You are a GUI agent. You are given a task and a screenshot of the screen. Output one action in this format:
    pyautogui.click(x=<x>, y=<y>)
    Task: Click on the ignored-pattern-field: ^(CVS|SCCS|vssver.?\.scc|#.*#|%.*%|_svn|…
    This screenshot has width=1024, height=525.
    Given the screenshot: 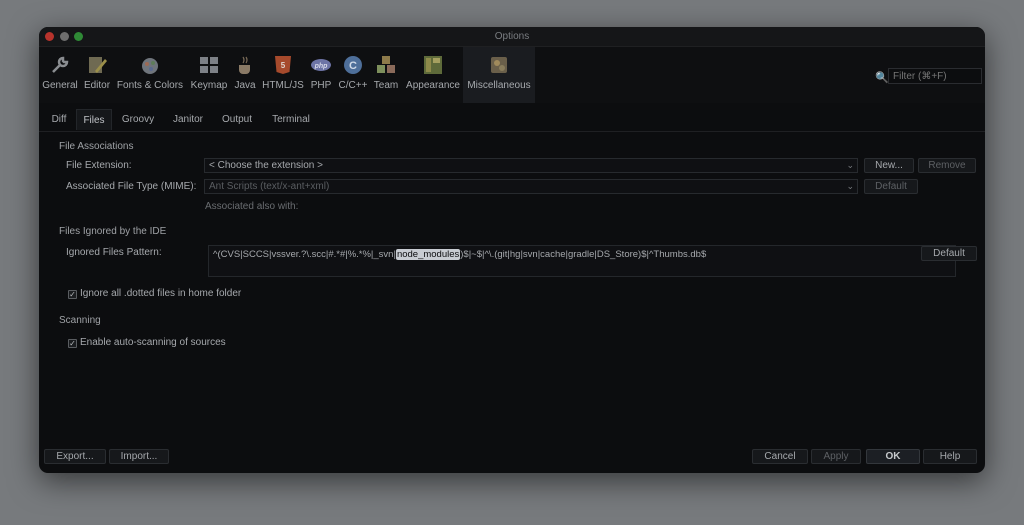 What is the action you would take?
    pyautogui.click(x=582, y=261)
    